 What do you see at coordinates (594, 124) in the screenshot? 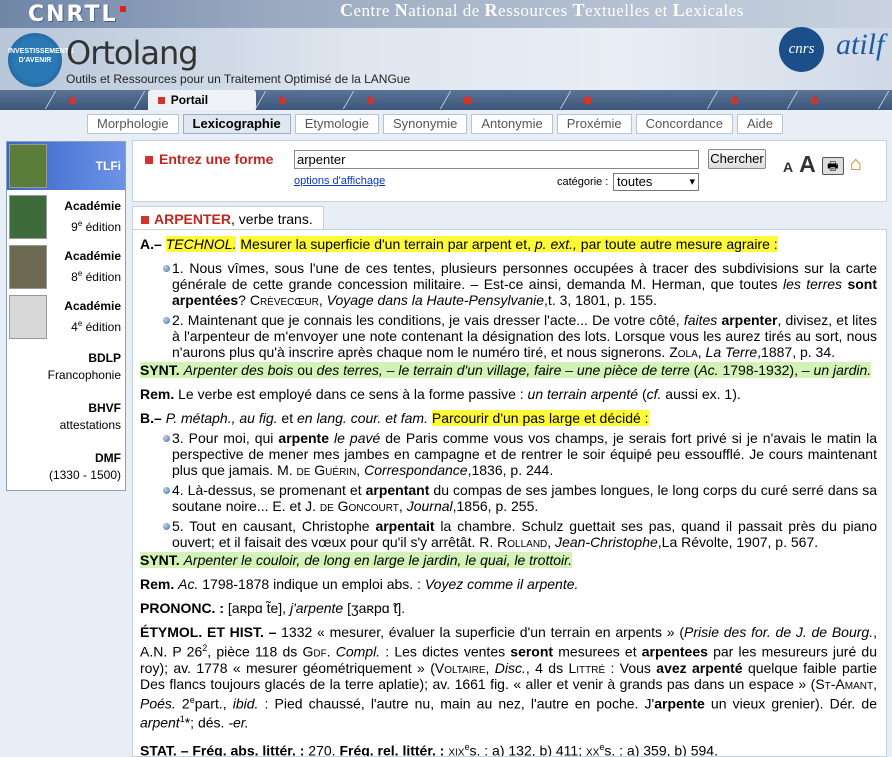
I see `tab-proxémie: Proxémie` at bounding box center [594, 124].